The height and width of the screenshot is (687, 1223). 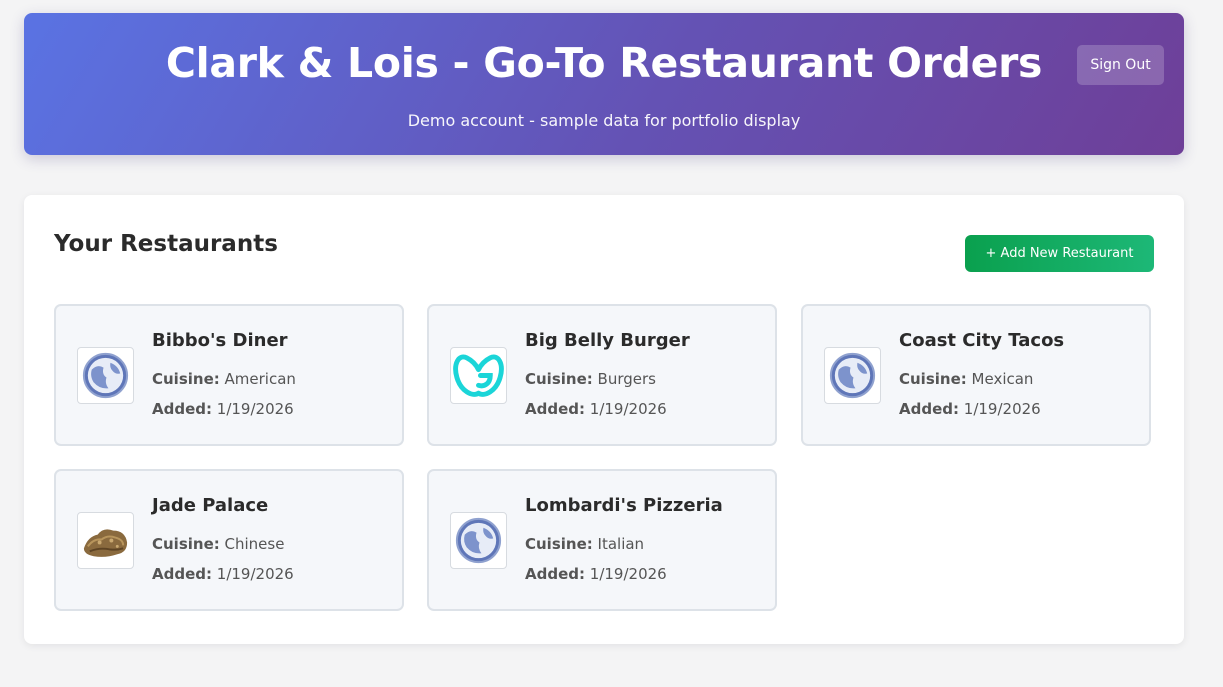 What do you see at coordinates (478, 375) in the screenshot?
I see `godaddy-logo-icon` at bounding box center [478, 375].